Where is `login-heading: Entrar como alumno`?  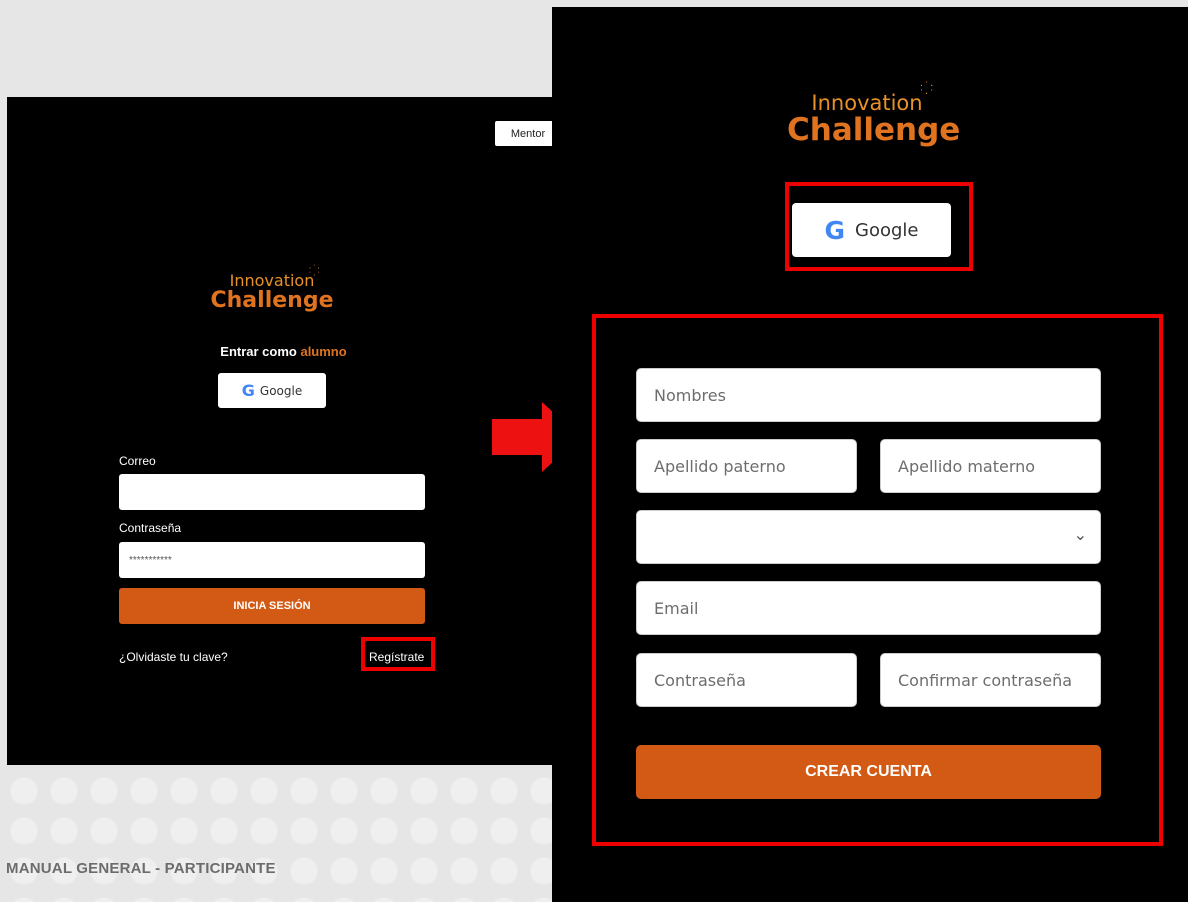
login-heading: Entrar como alumno is located at coordinates (283, 351).